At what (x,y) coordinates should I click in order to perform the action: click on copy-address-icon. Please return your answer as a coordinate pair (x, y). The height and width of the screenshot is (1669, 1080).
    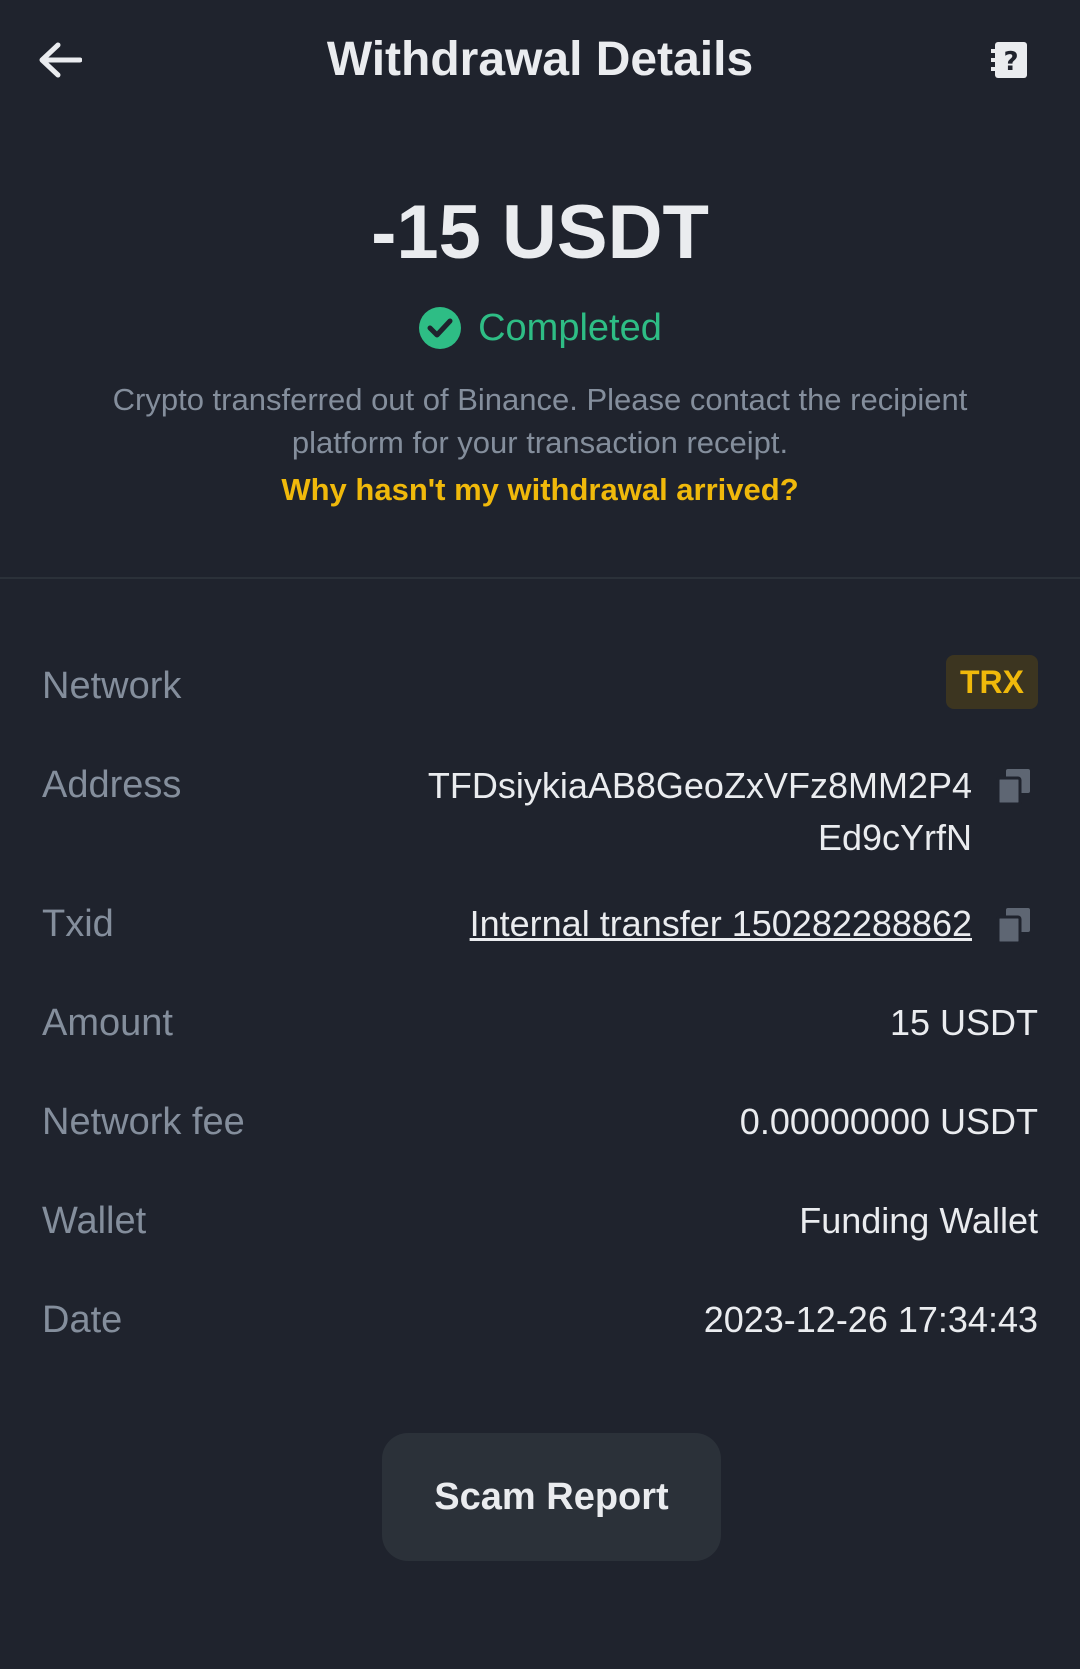
    Looking at the image, I should click on (1014, 786).